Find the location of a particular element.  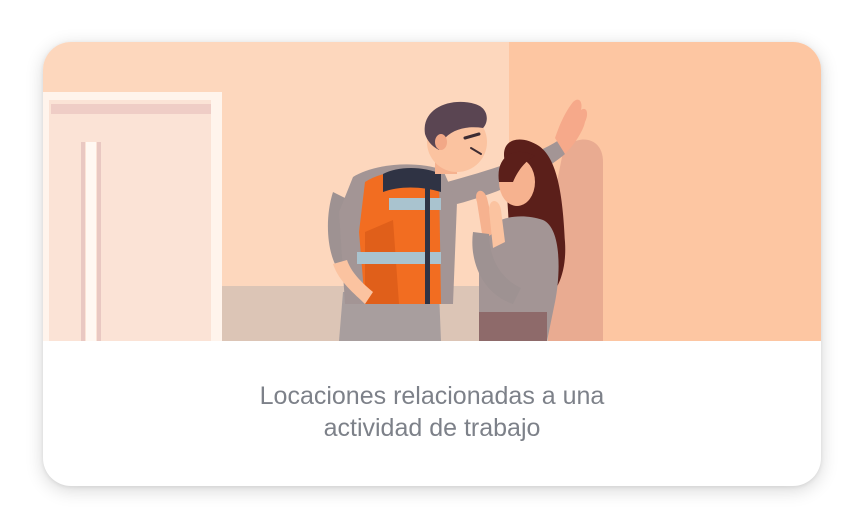

door is located at coordinates (132, 216).